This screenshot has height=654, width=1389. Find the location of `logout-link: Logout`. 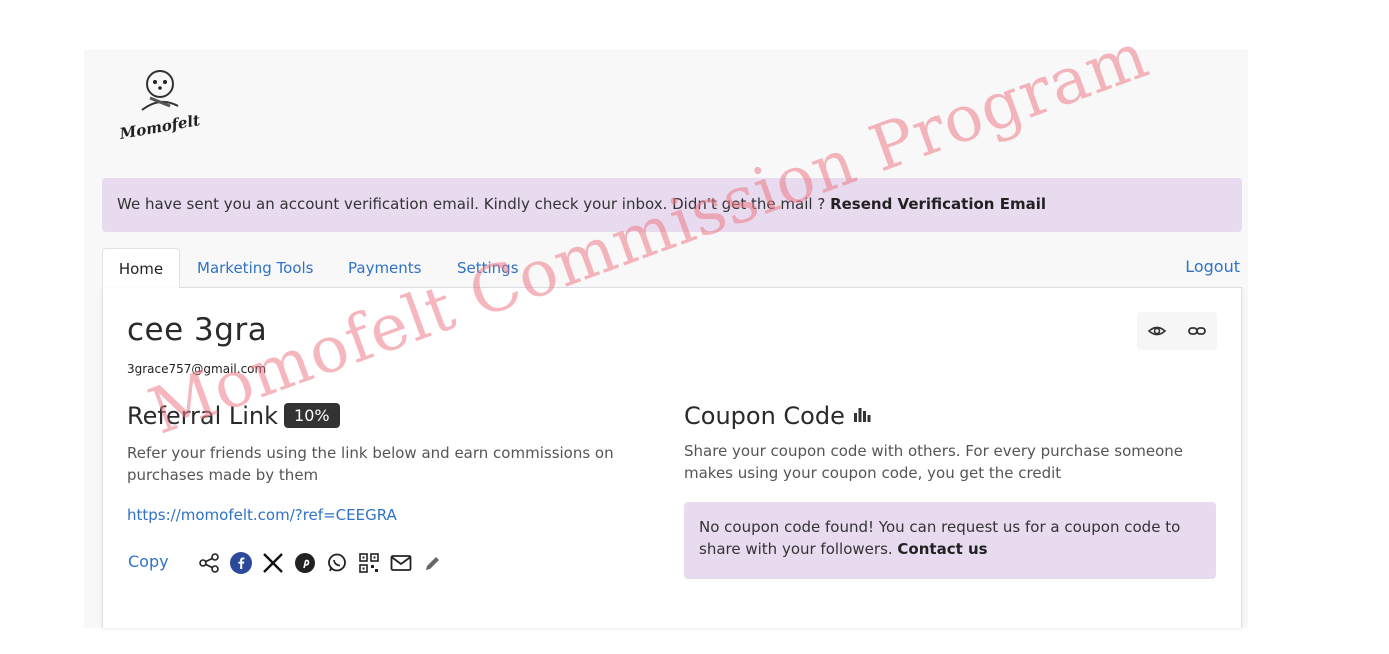

logout-link: Logout is located at coordinates (1212, 267).